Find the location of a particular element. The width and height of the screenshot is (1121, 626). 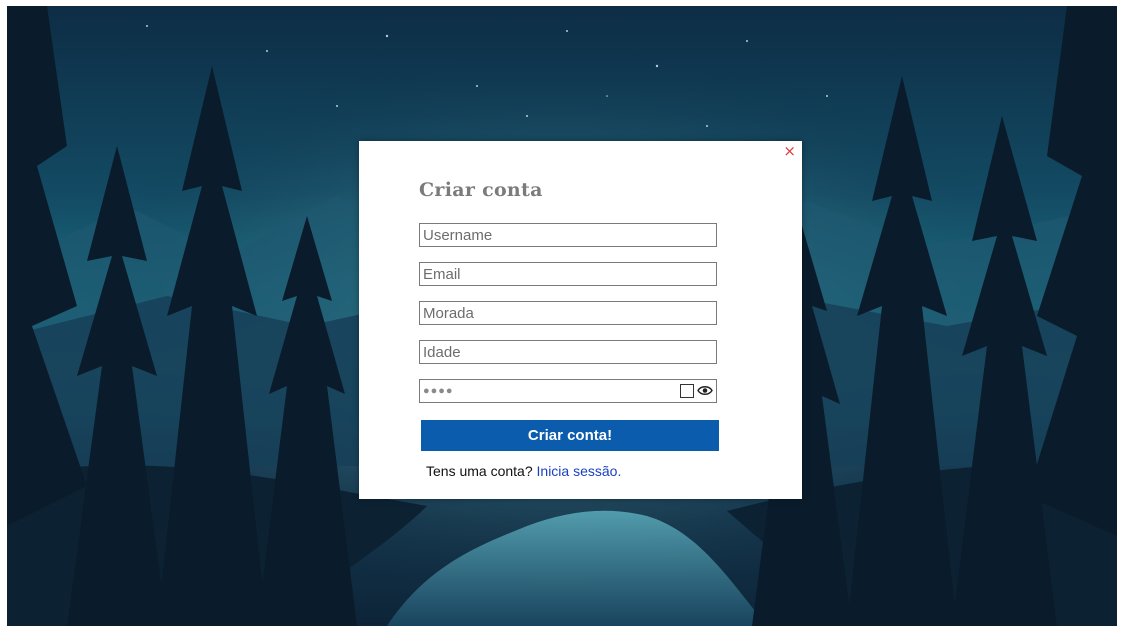

email-field is located at coordinates (568, 274).